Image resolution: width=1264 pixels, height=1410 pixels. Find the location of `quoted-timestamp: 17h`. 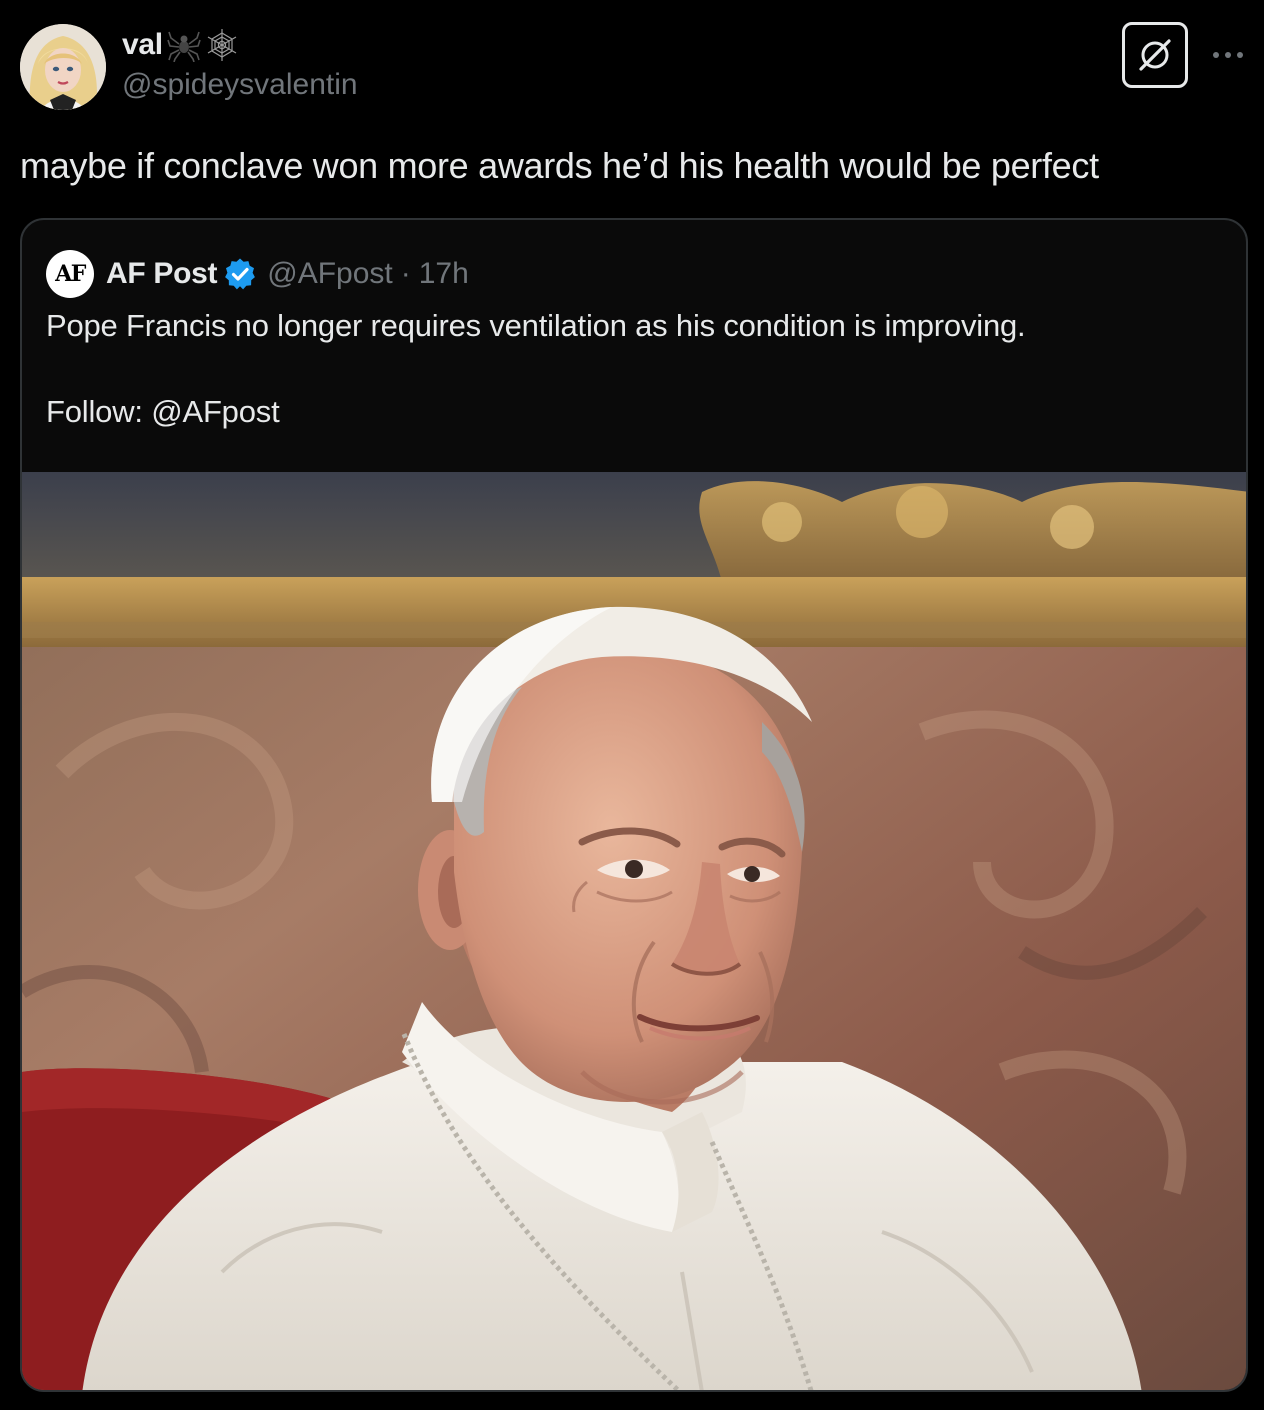

quoted-timestamp: 17h is located at coordinates (444, 274).